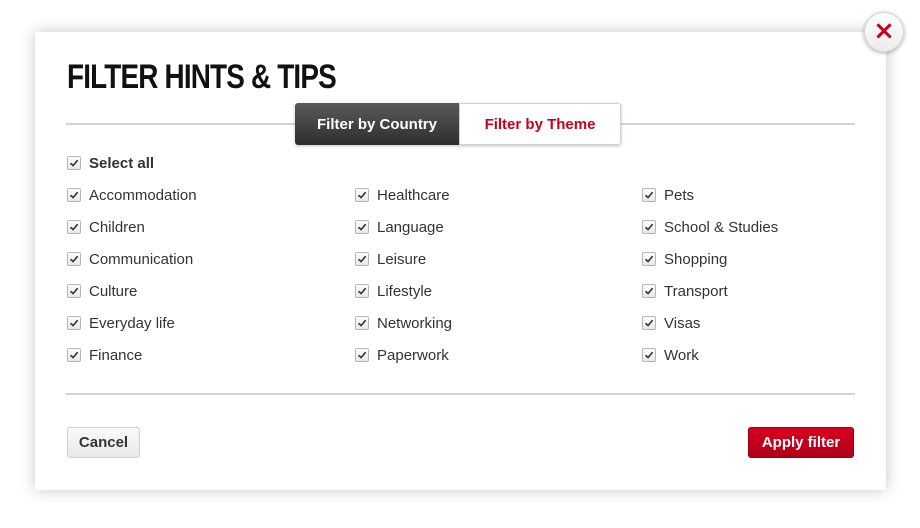 This screenshot has width=920, height=528. I want to click on option-lifestyle: Lifestyle, so click(393, 291).